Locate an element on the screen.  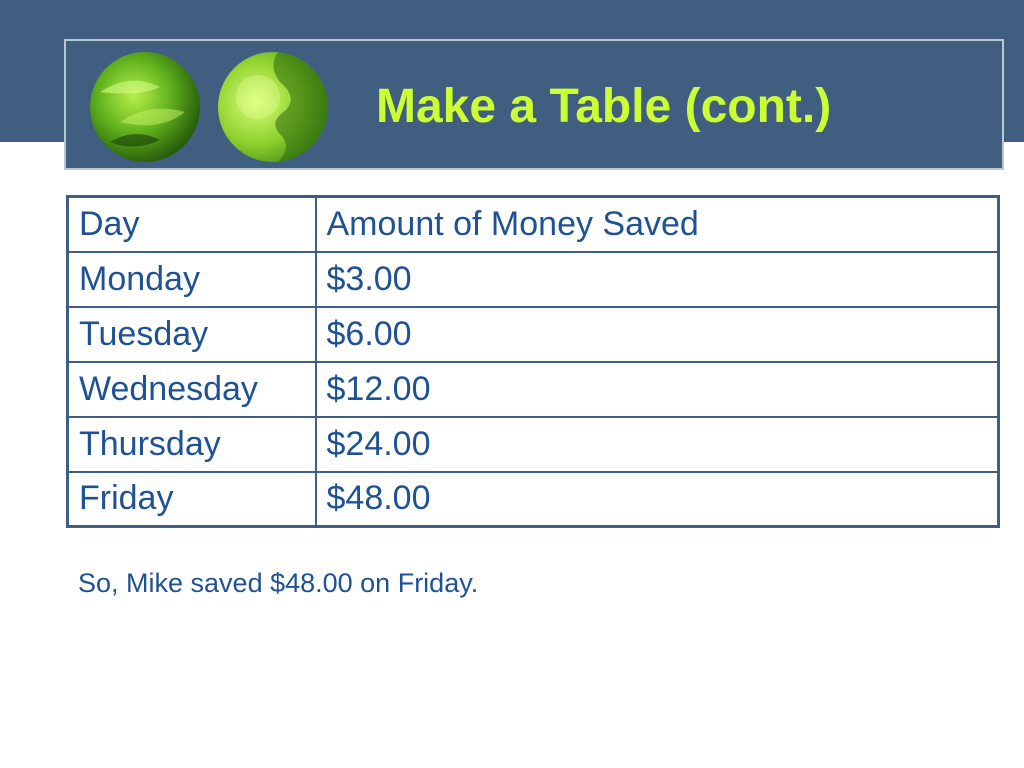
slide-title: Make a Table (cont.) is located at coordinates (604, 106).